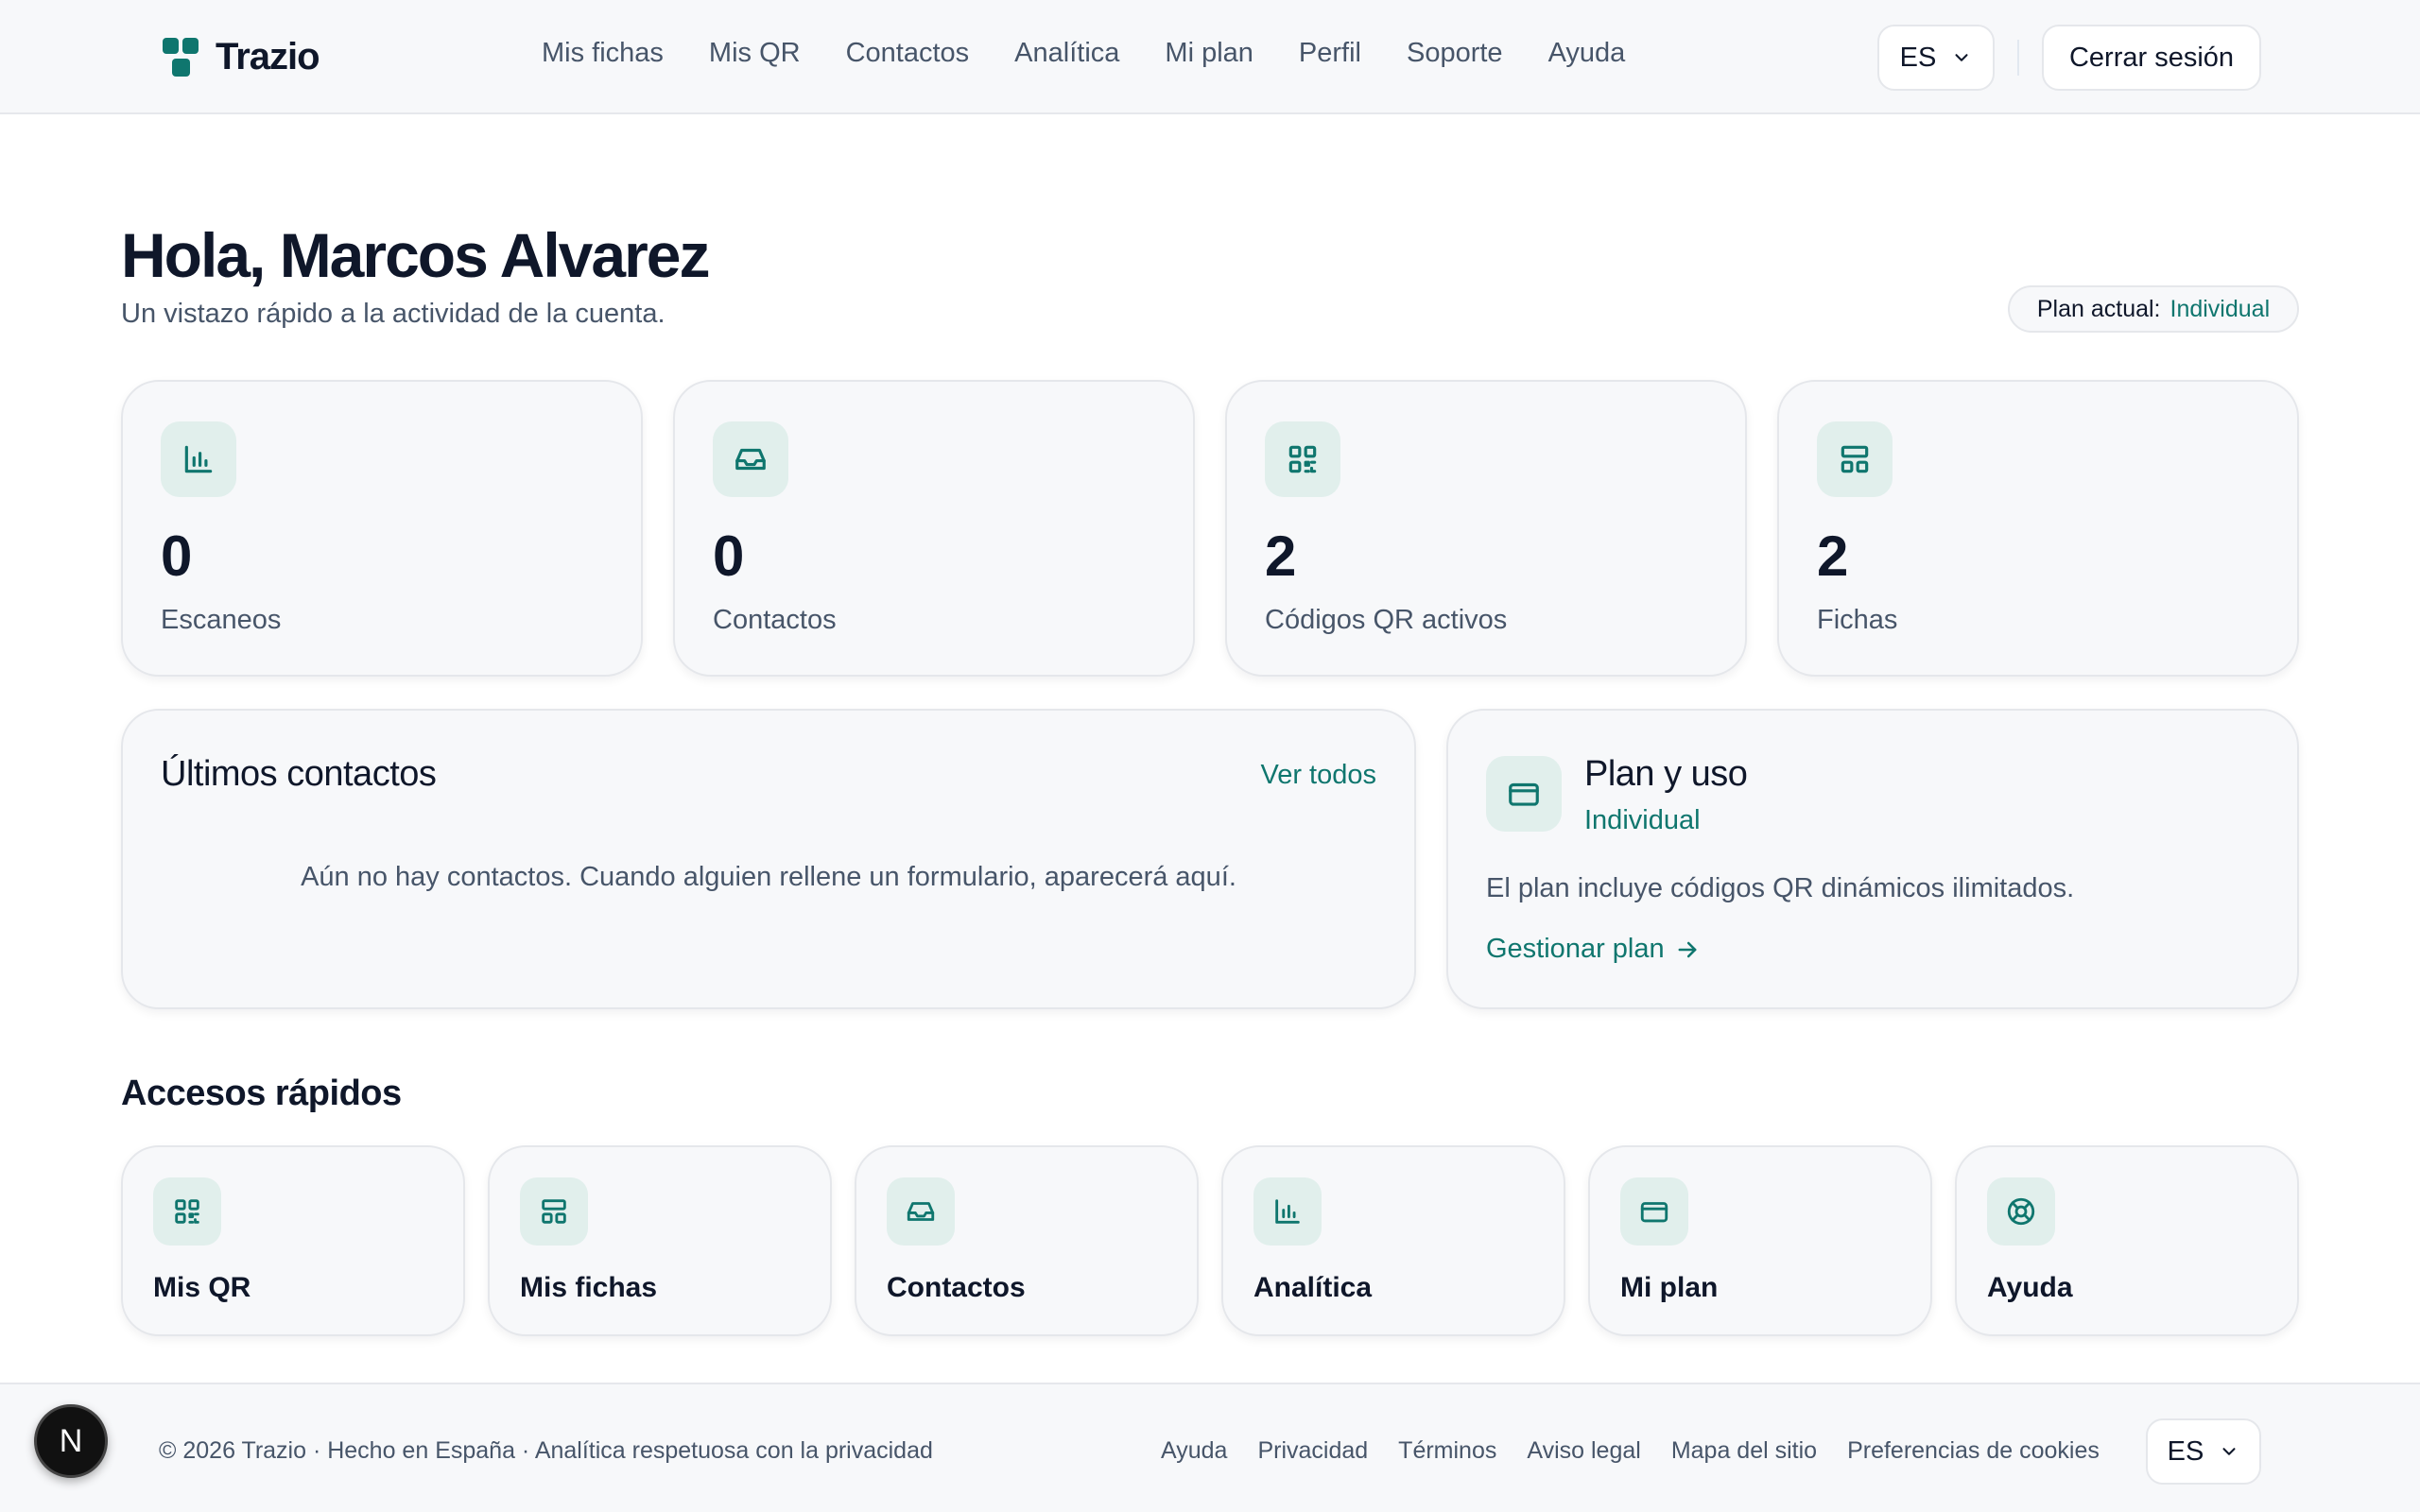 The width and height of the screenshot is (2420, 1512). Describe the element at coordinates (1583, 1451) in the screenshot. I see `footer-link-aviso-legal: Aviso legal` at that location.